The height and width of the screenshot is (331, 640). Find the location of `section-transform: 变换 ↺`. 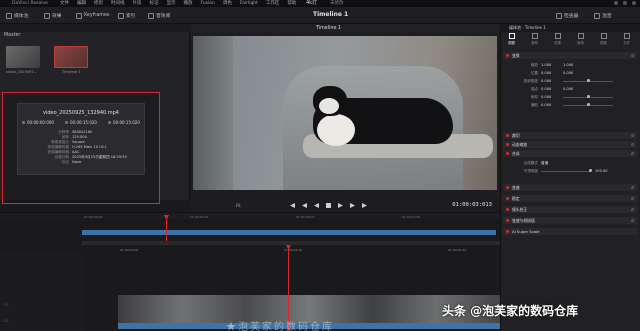

section-transform: 变换 ↺ is located at coordinates (570, 55).